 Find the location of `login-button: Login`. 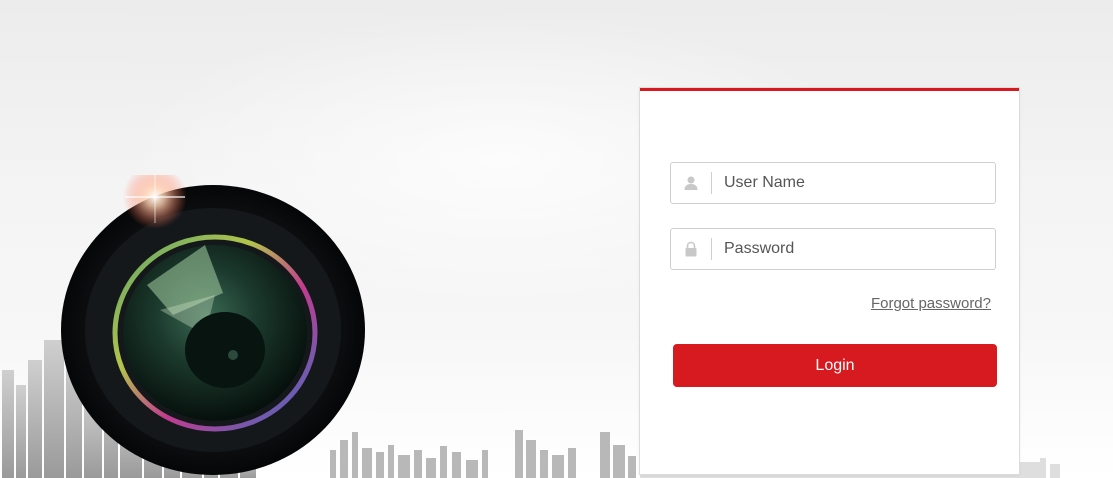

login-button: Login is located at coordinates (835, 365).